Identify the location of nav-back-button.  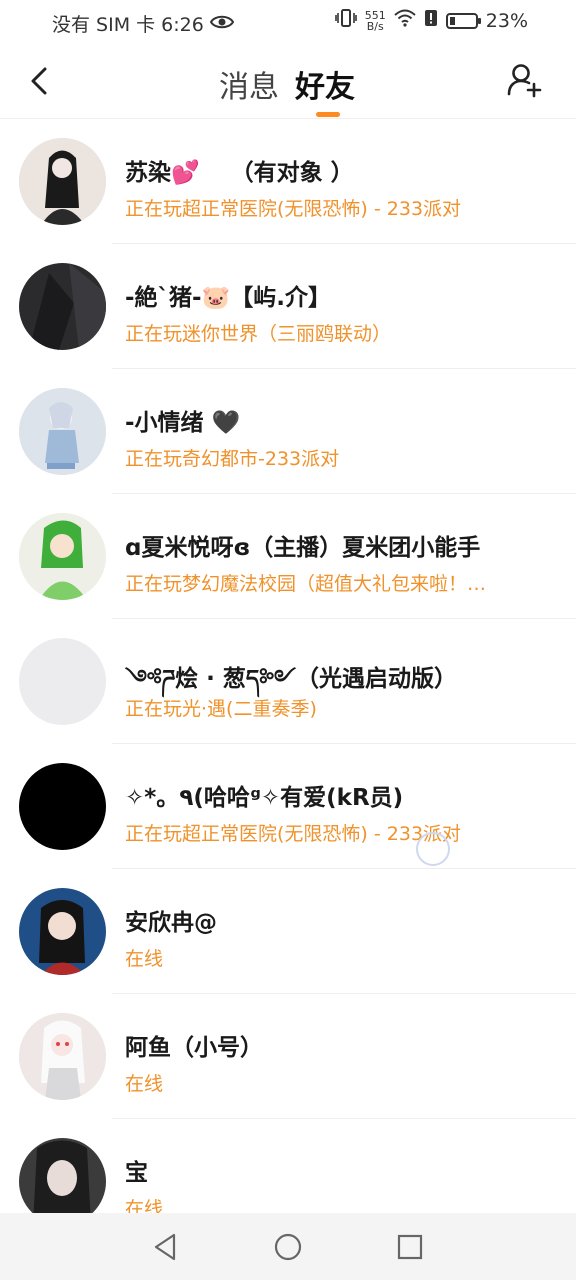
(166, 1247).